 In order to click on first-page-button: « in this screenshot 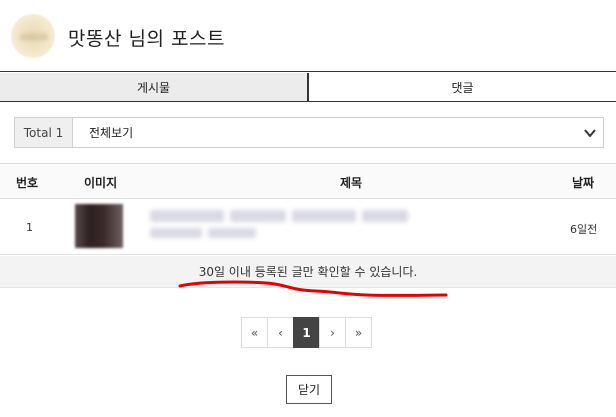, I will do `click(254, 332)`.